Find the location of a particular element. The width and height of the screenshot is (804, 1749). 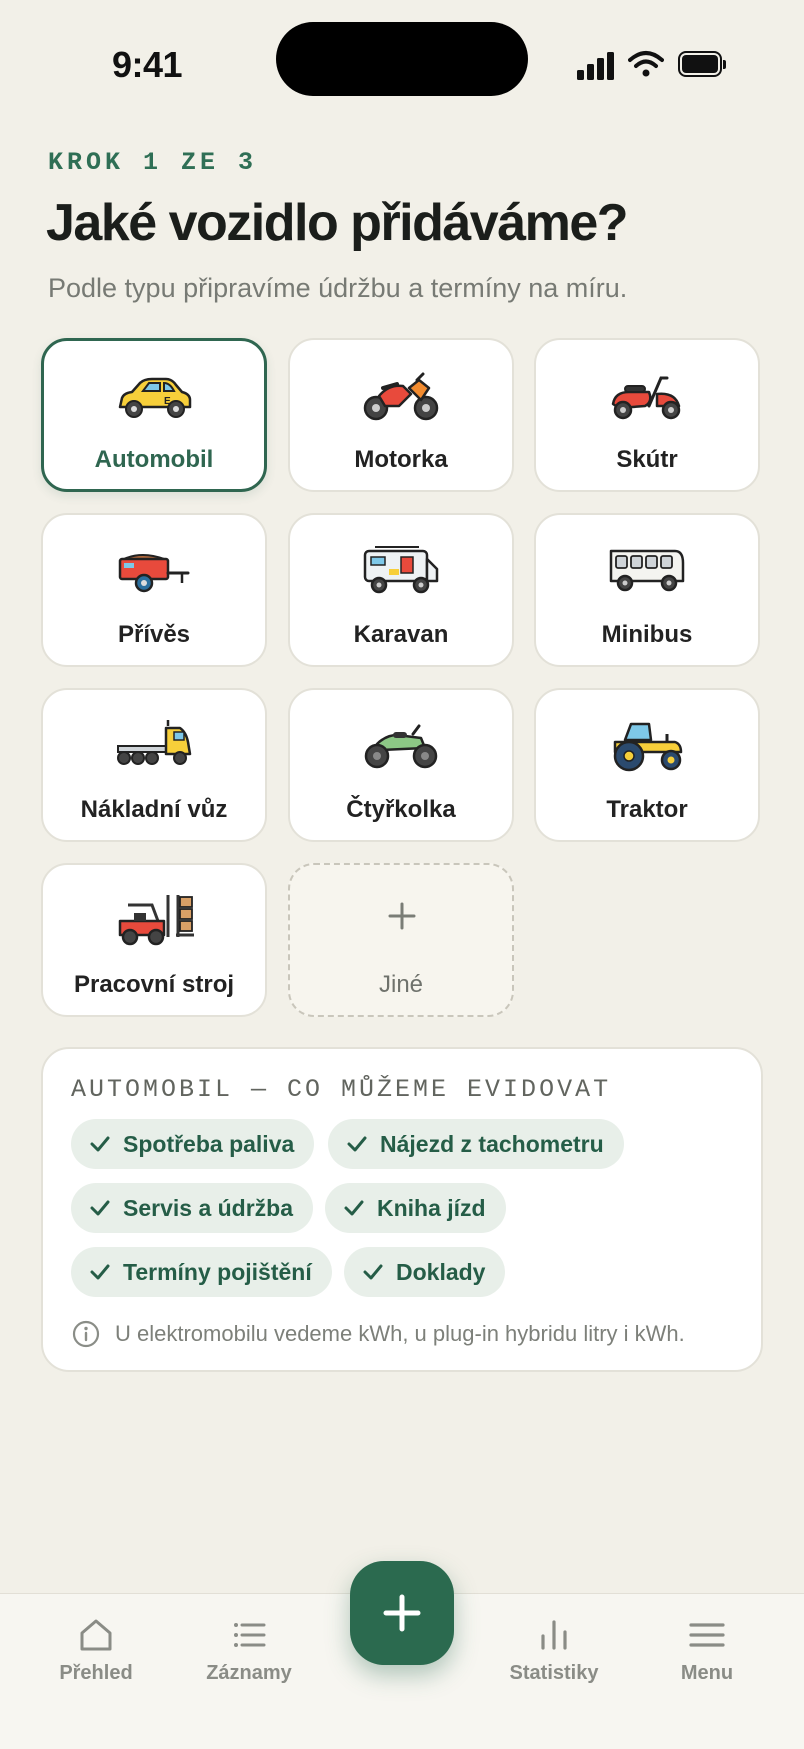

tab-zaznamy: Záznamy is located at coordinates (249, 1650).